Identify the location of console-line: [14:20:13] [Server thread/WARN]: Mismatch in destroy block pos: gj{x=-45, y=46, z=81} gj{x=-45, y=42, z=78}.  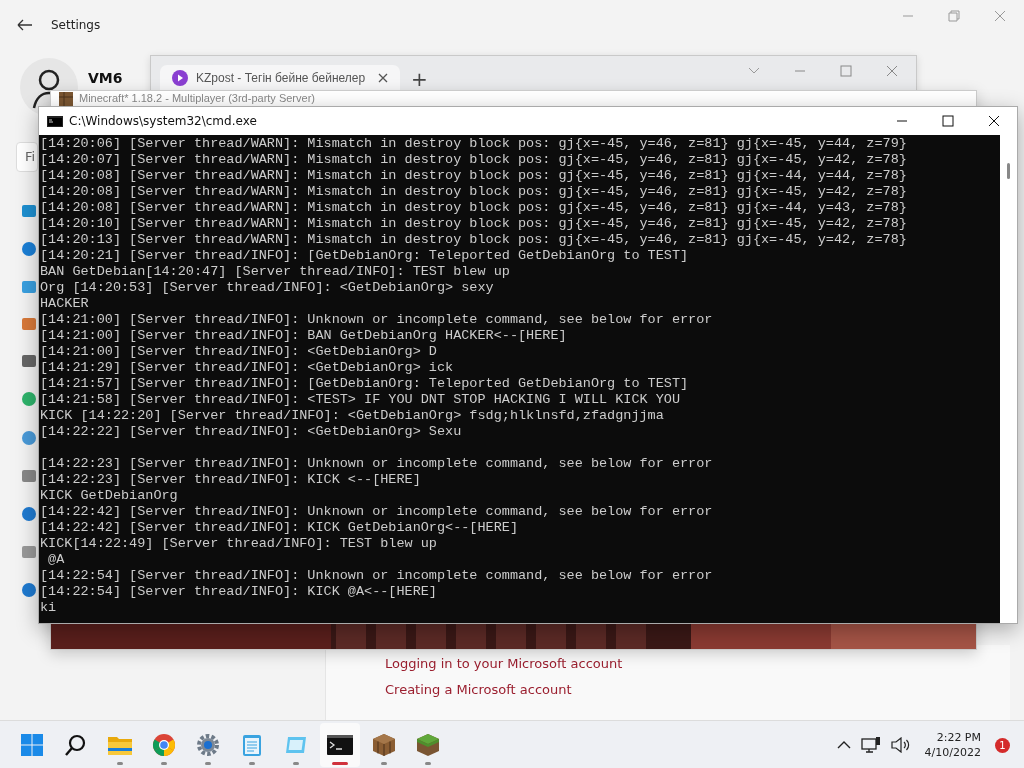
(473, 240).